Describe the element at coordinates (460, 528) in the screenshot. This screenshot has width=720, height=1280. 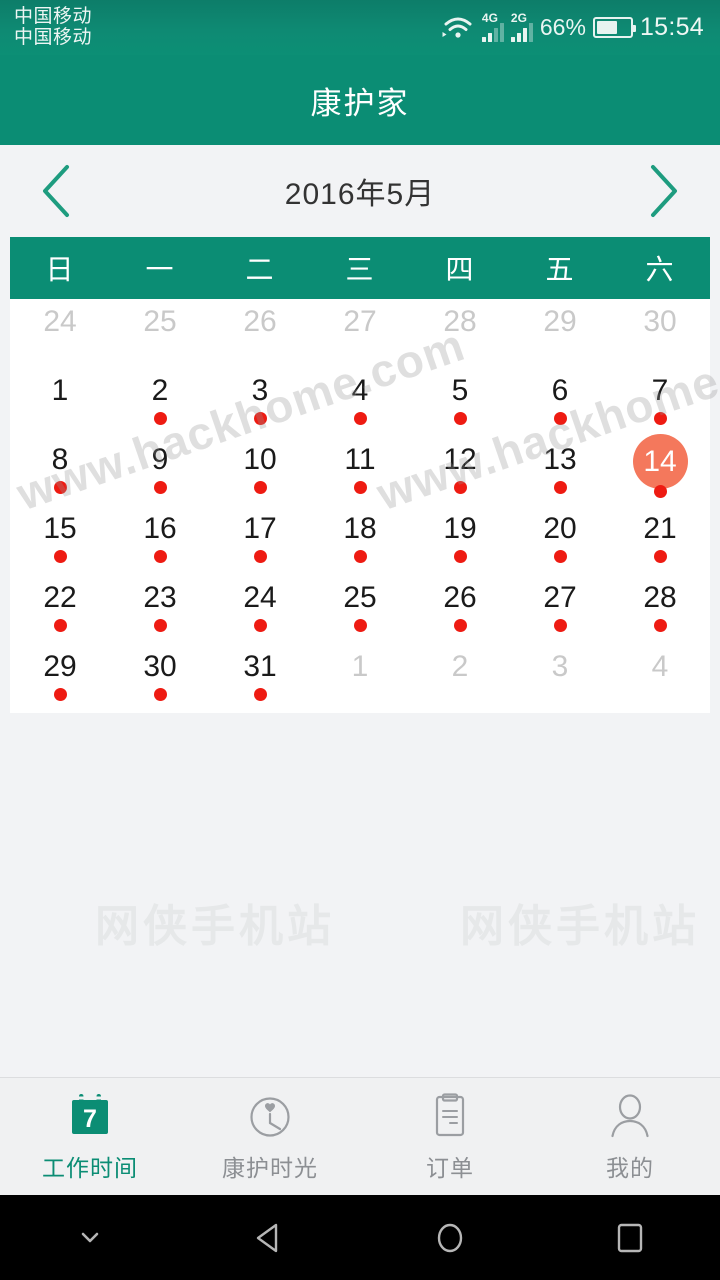
I see `calendar-day-number: 19` at that location.